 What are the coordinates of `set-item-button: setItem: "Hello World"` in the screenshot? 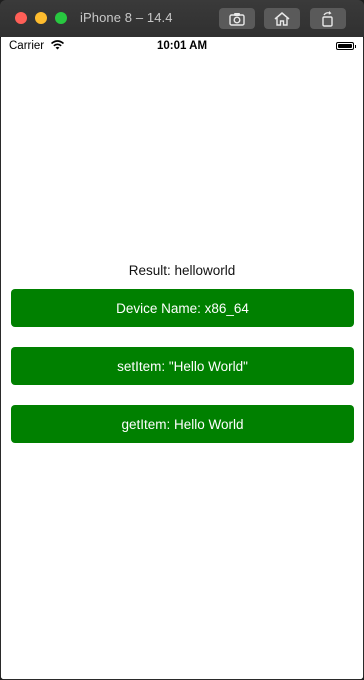 It's located at (182, 366).